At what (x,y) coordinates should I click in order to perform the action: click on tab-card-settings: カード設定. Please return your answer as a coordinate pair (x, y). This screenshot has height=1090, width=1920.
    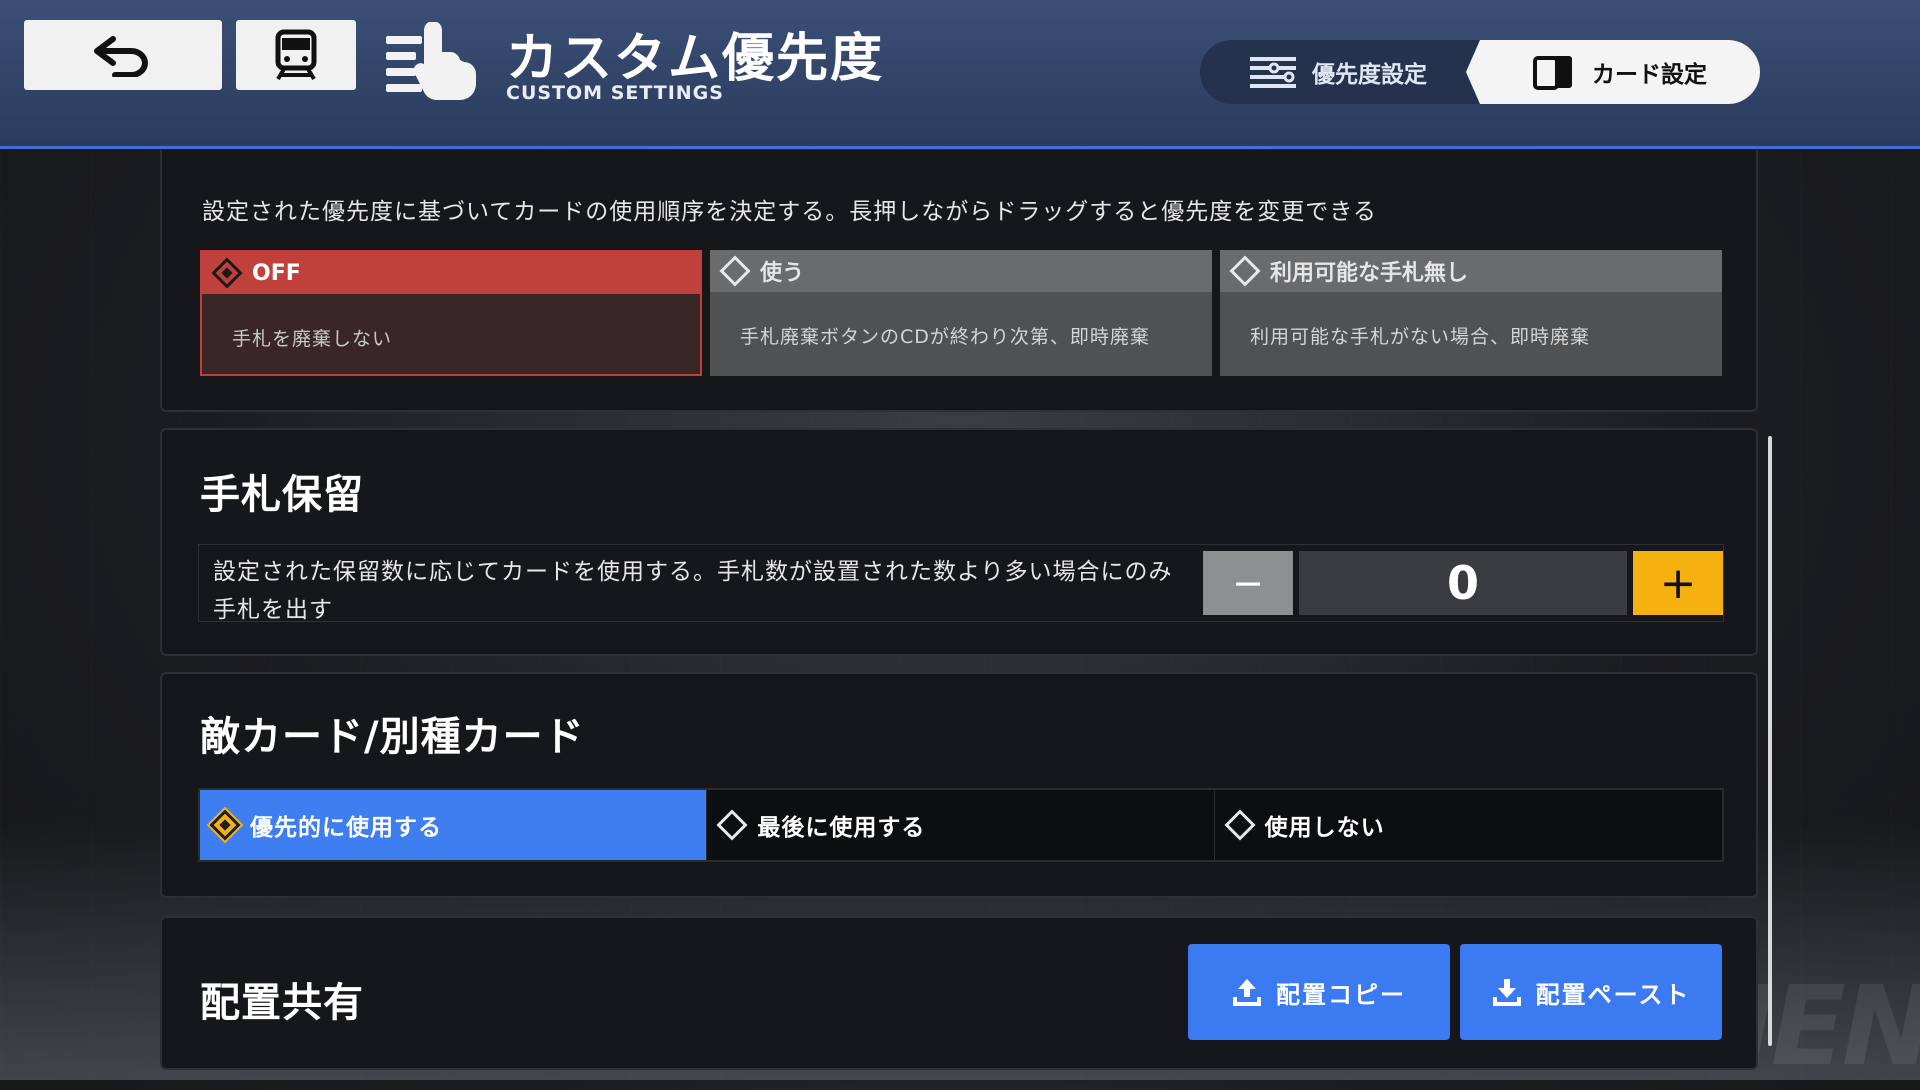
    Looking at the image, I should click on (1613, 72).